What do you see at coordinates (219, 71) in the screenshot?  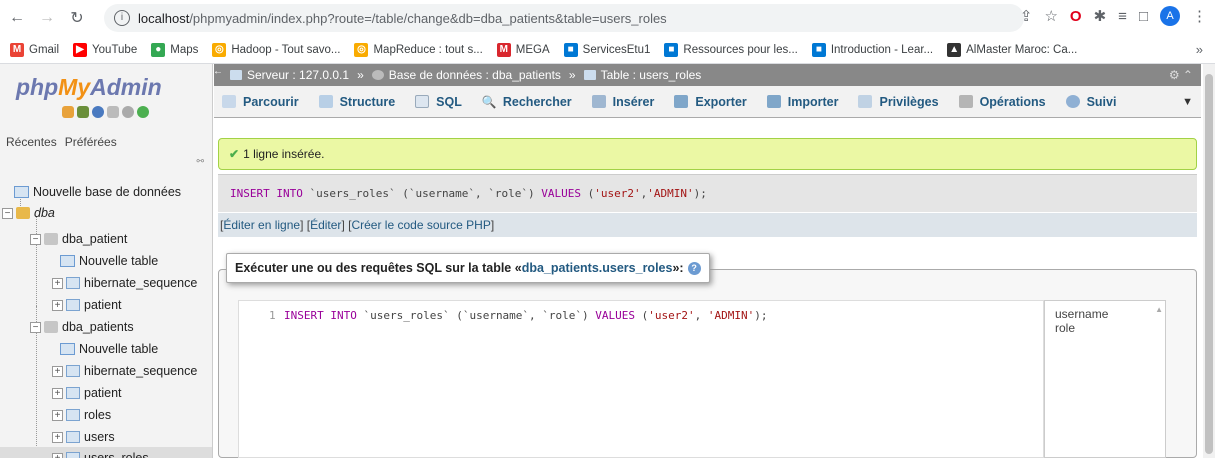 I see `collapse-panel-icon: ←` at bounding box center [219, 71].